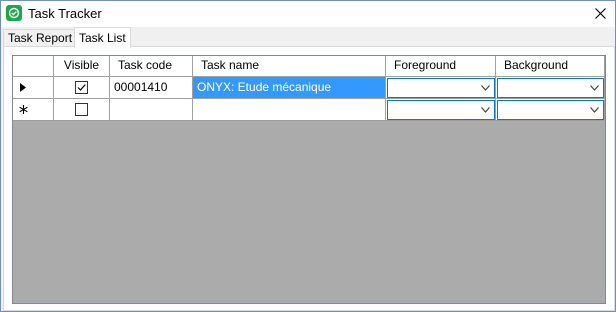 This screenshot has height=312, width=616. What do you see at coordinates (23, 109) in the screenshot?
I see `asterisk-icon` at bounding box center [23, 109].